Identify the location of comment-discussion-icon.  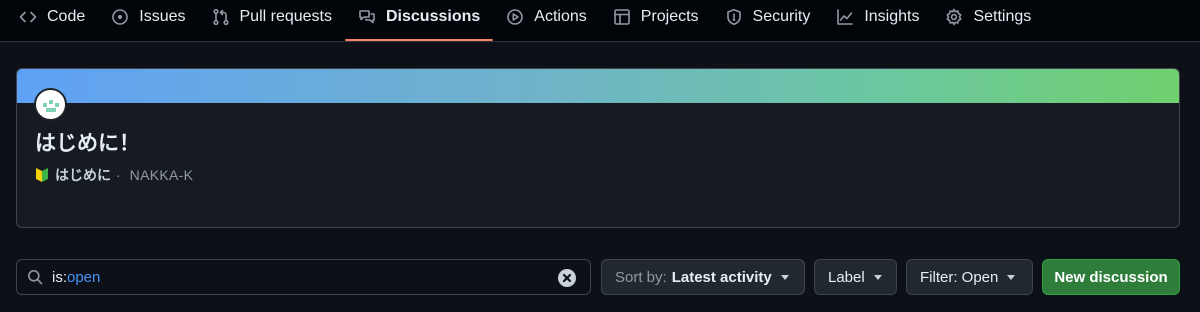
(367, 17).